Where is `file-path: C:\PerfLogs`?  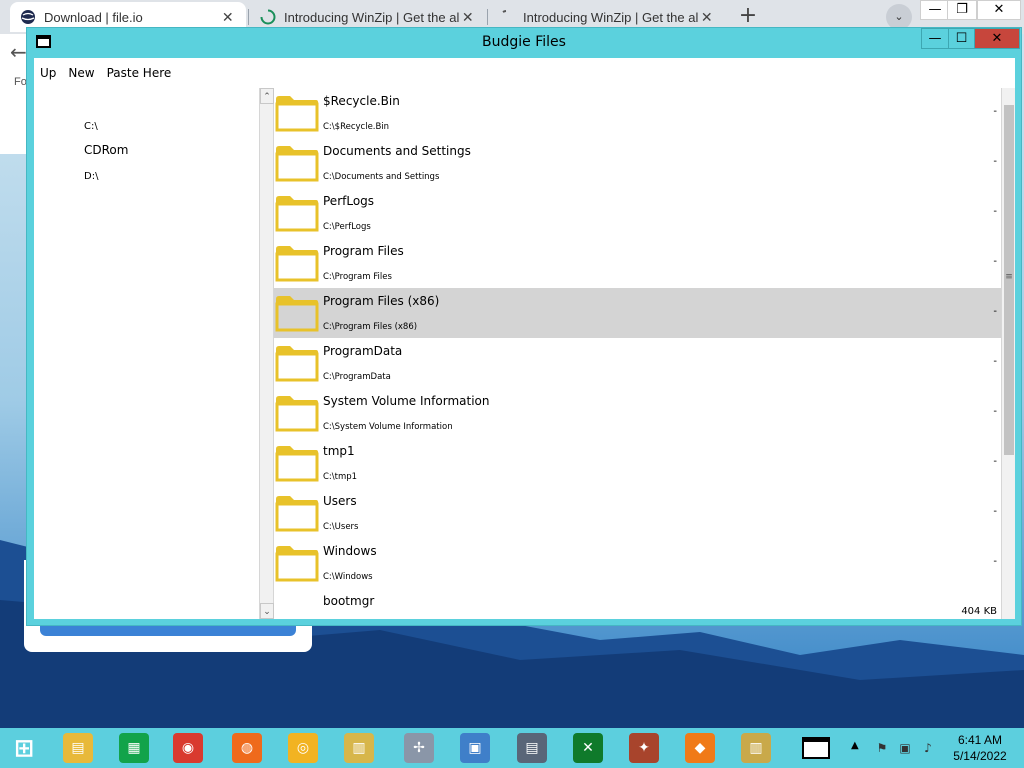 file-path: C:\PerfLogs is located at coordinates (347, 227).